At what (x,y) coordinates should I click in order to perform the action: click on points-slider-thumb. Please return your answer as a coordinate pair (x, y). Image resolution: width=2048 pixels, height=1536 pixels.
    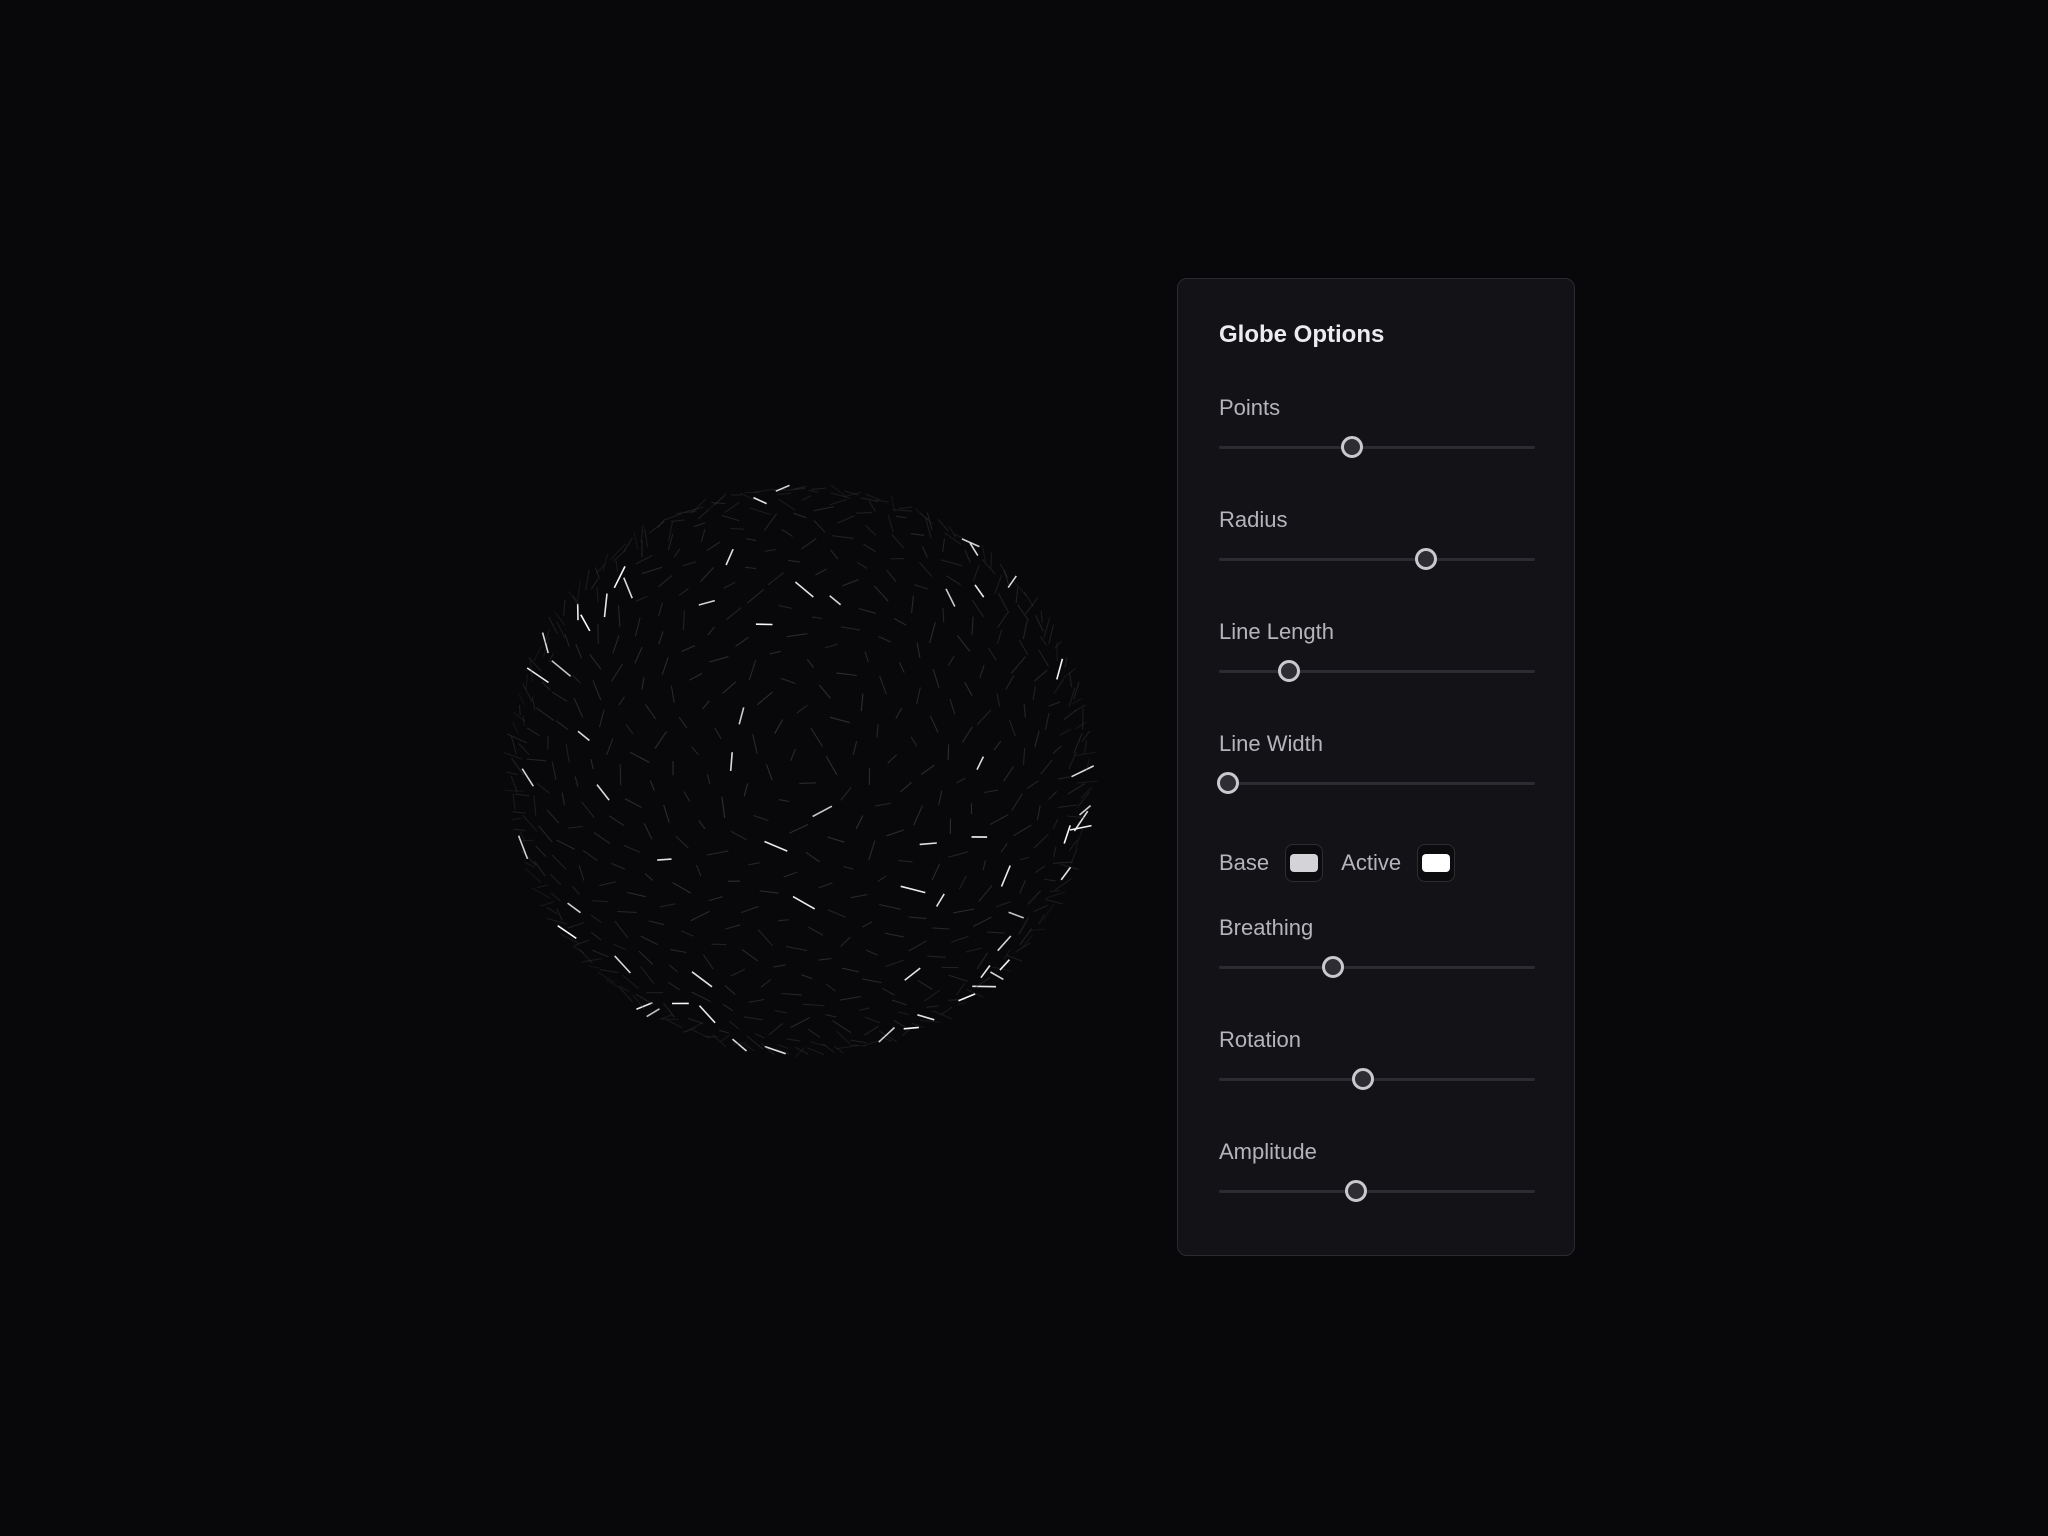
    Looking at the image, I should click on (1351, 447).